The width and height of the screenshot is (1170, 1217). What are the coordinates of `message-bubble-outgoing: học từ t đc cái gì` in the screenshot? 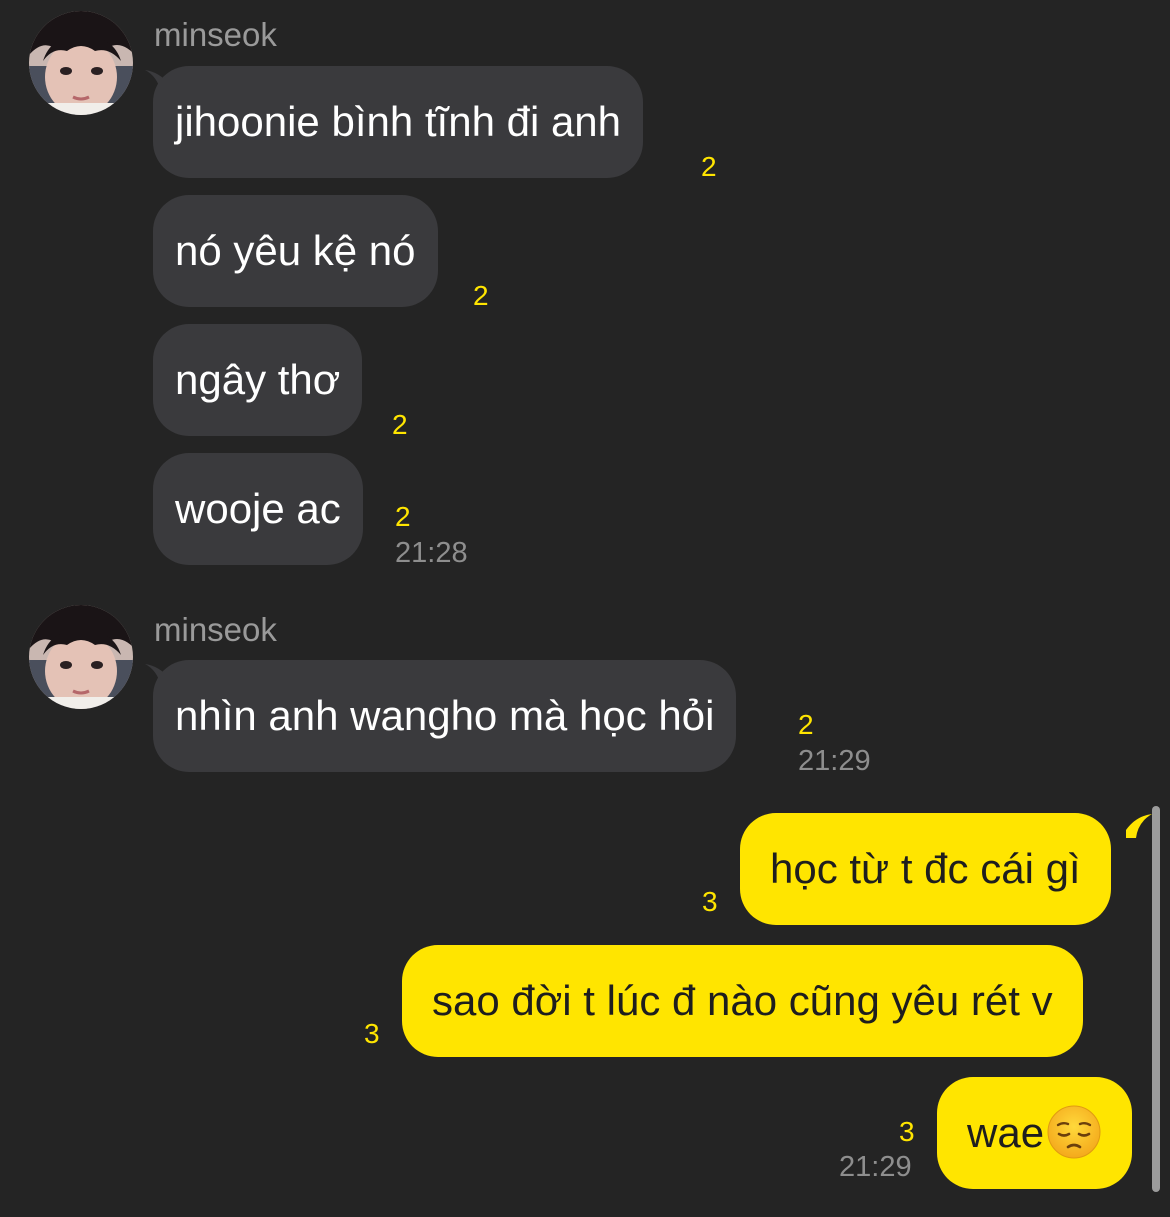 It's located at (925, 869).